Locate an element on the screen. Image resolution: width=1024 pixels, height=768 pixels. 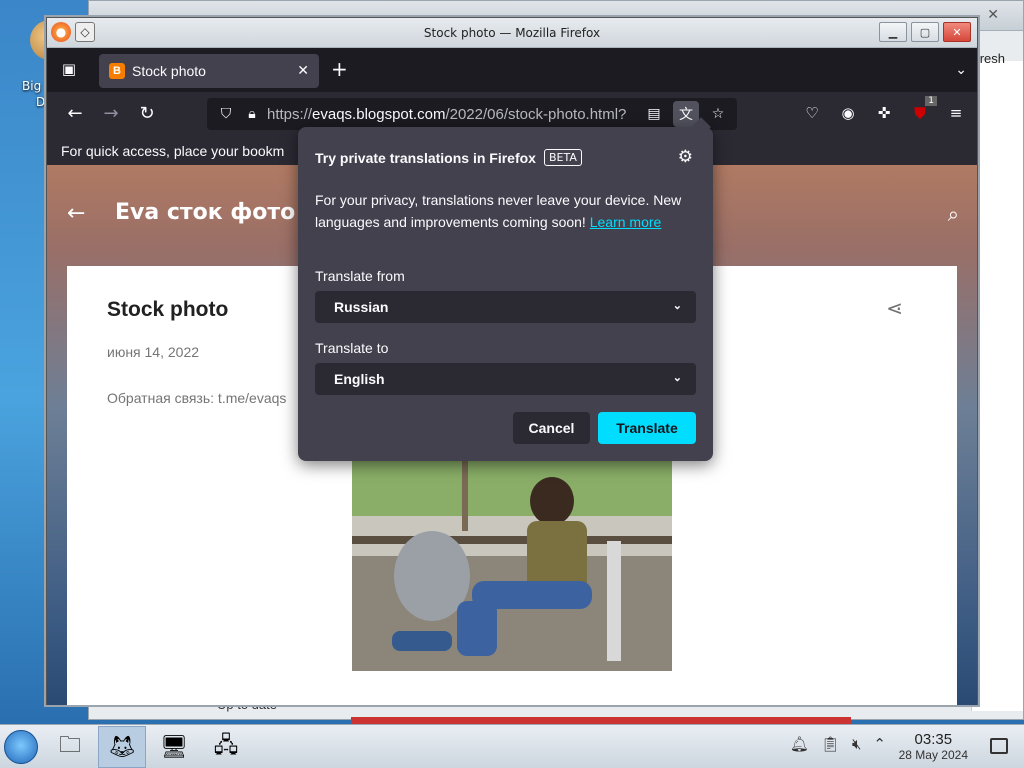
post-photo is located at coordinates (512, 566).